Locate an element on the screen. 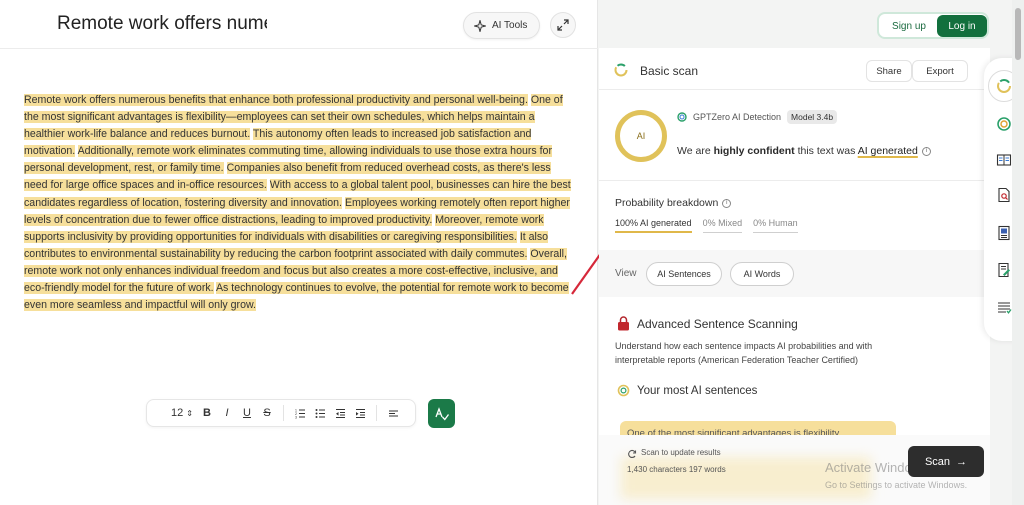 Image resolution: width=1024 pixels, height=505 pixels. scan-note: Scan to update results is located at coordinates (681, 452).